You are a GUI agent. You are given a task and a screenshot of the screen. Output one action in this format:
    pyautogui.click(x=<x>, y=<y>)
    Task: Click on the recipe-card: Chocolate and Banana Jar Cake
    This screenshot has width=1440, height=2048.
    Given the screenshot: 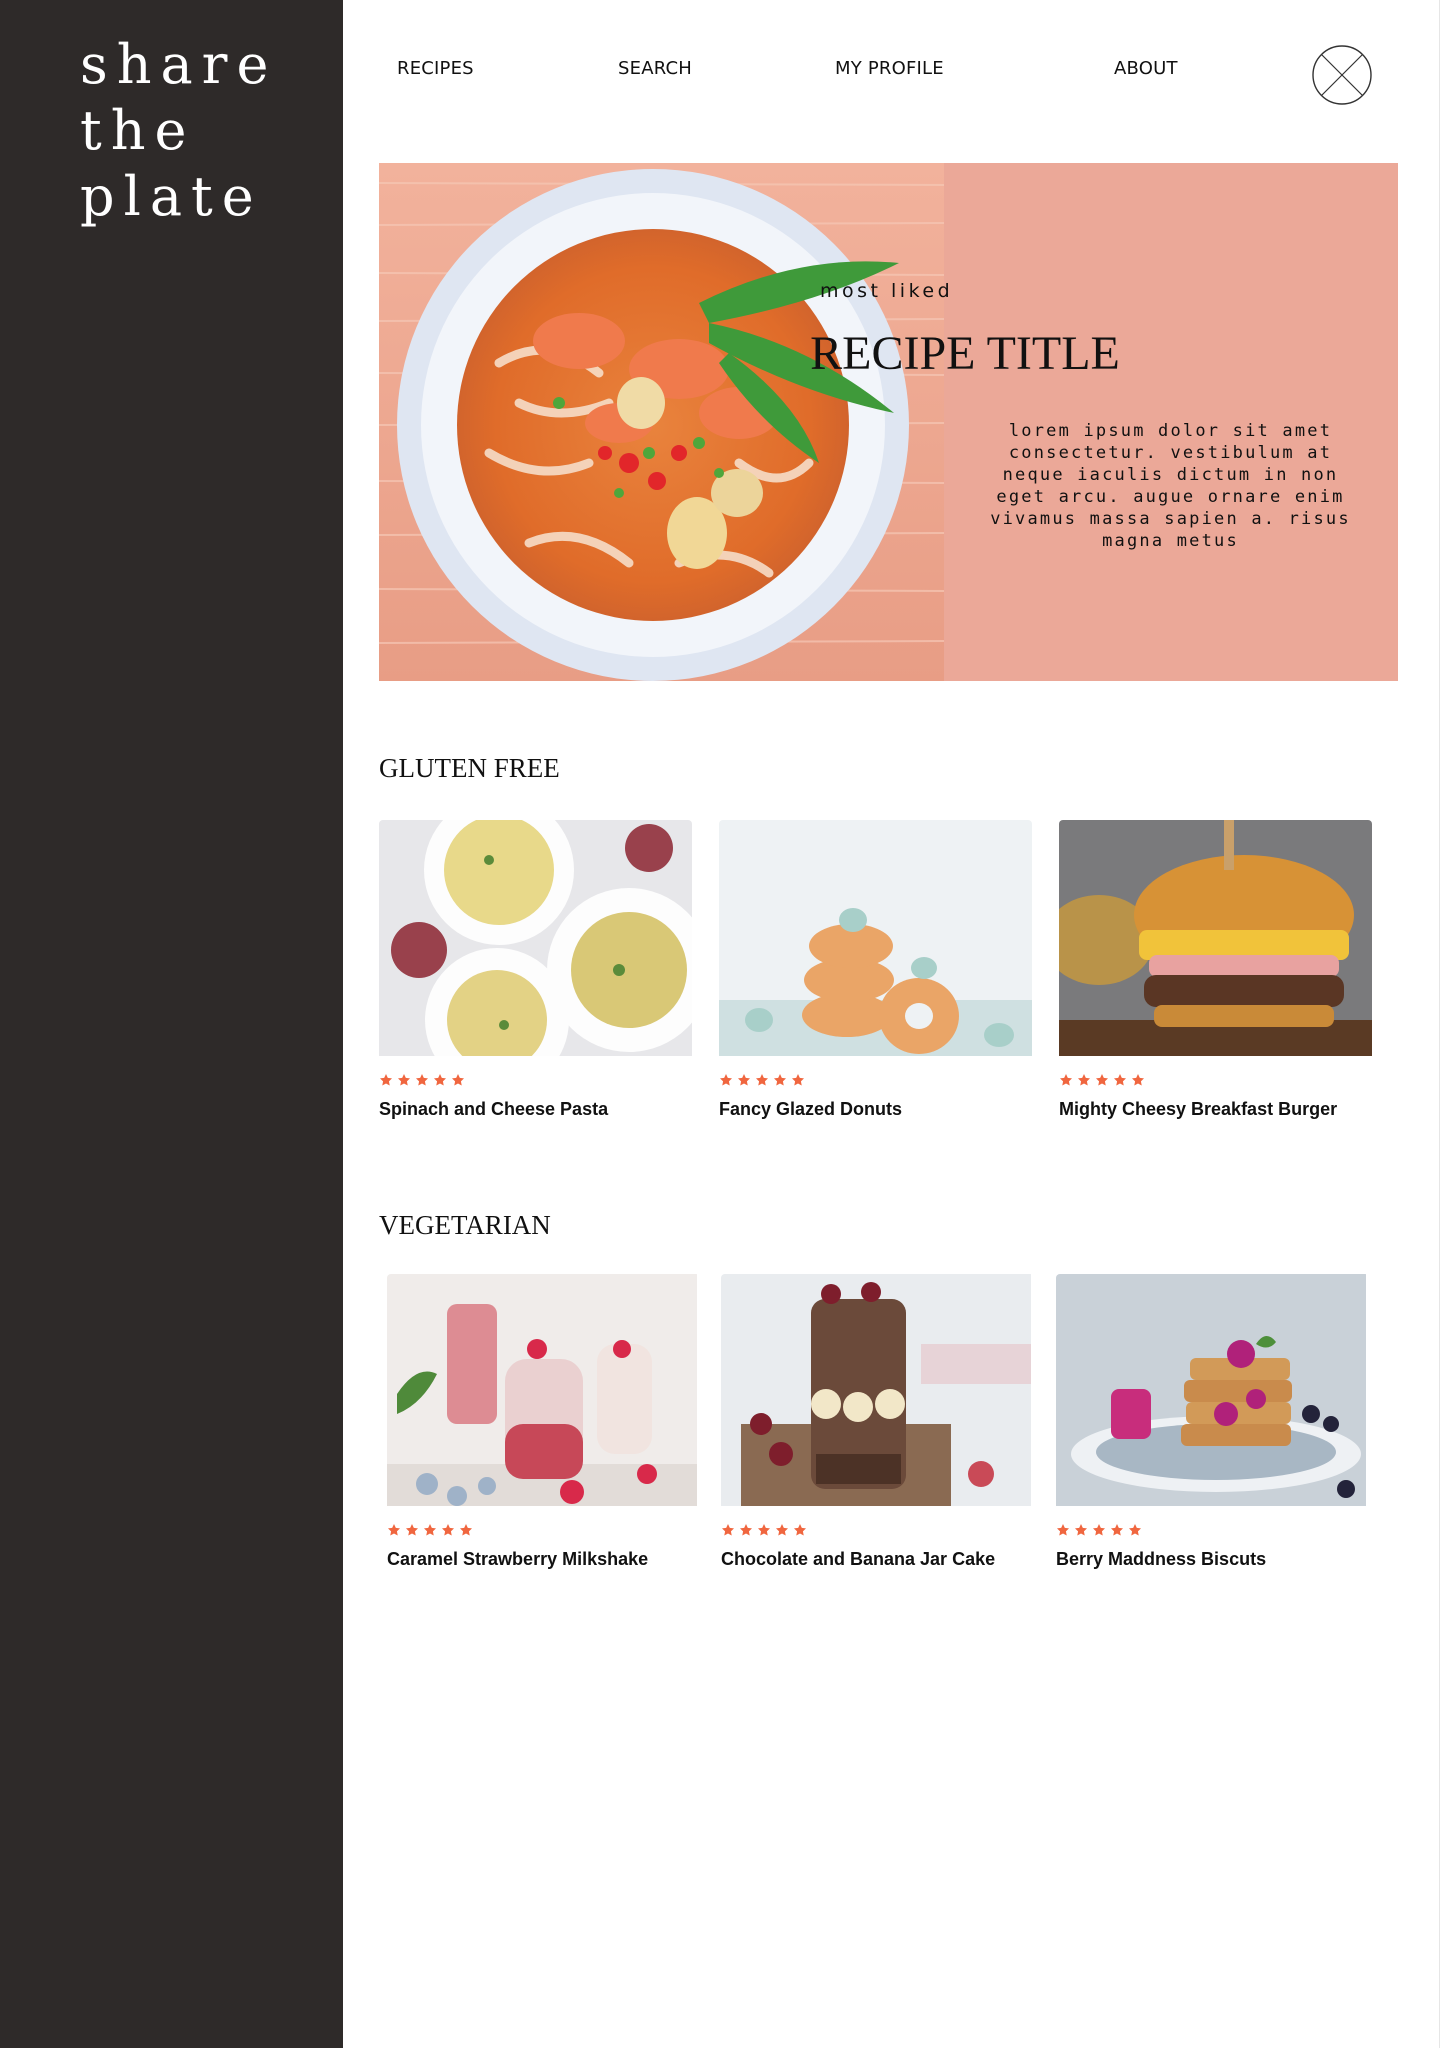 What is the action you would take?
    pyautogui.click(x=877, y=1422)
    